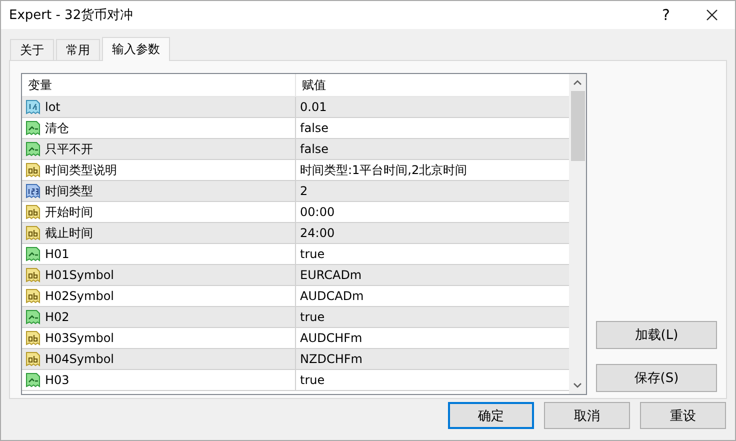 The height and width of the screenshot is (441, 736). I want to click on variable-name: H02, so click(57, 317).